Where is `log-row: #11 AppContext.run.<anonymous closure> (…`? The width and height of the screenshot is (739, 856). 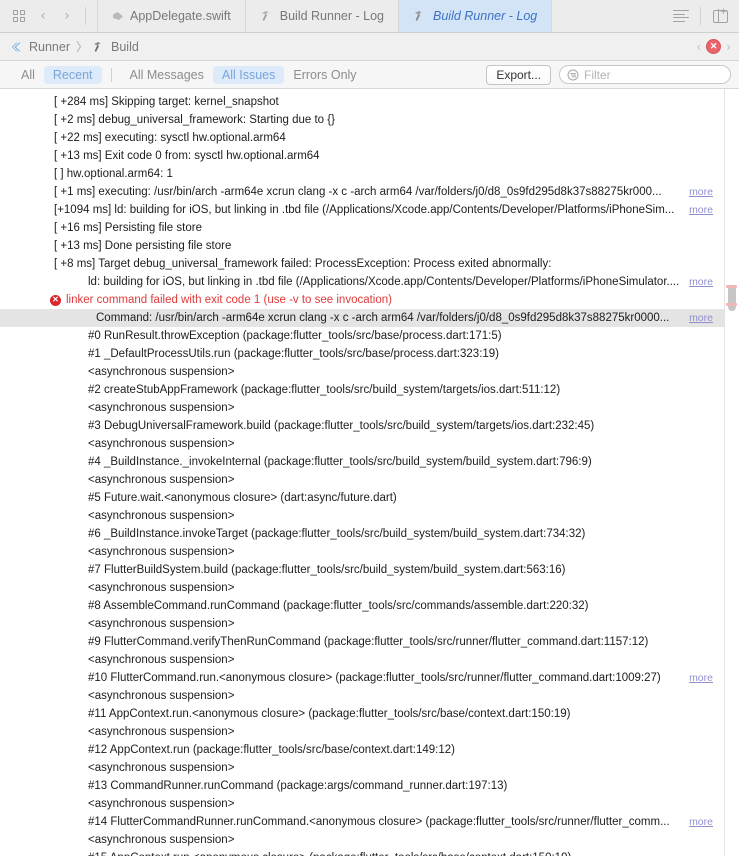
log-row: #11 AppContext.run.<anonymous closure> (… is located at coordinates (369, 714).